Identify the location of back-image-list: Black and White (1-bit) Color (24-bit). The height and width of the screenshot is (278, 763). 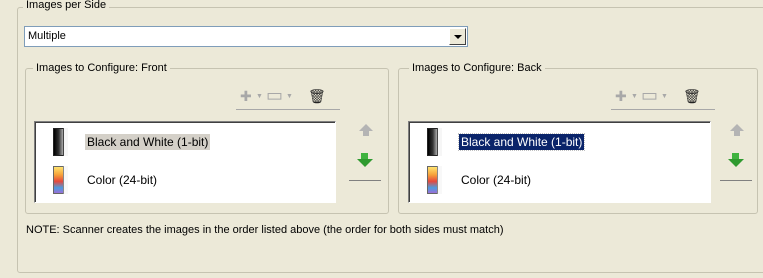
(559, 162).